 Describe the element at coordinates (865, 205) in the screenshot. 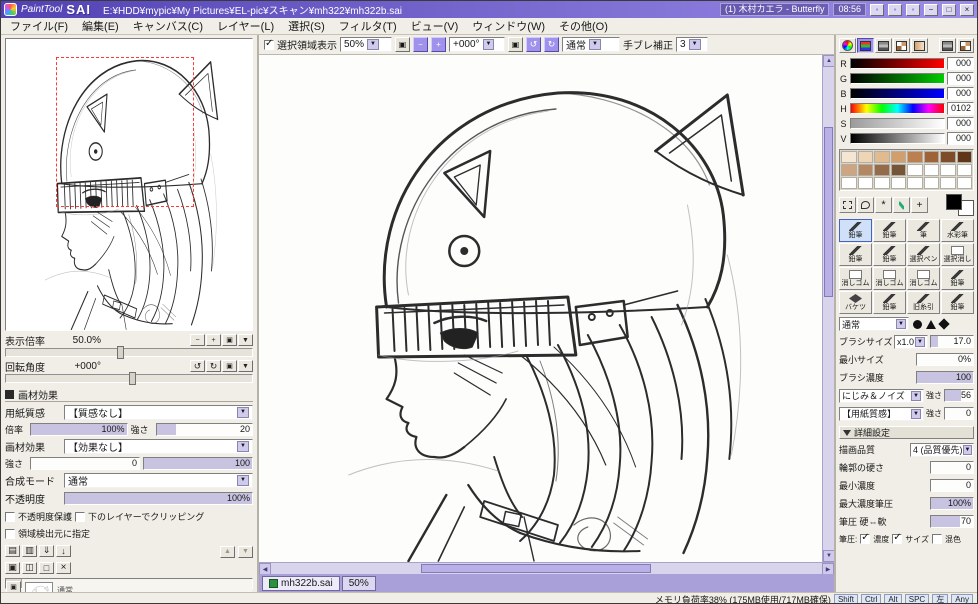

I see `lasso-tool-button` at that location.